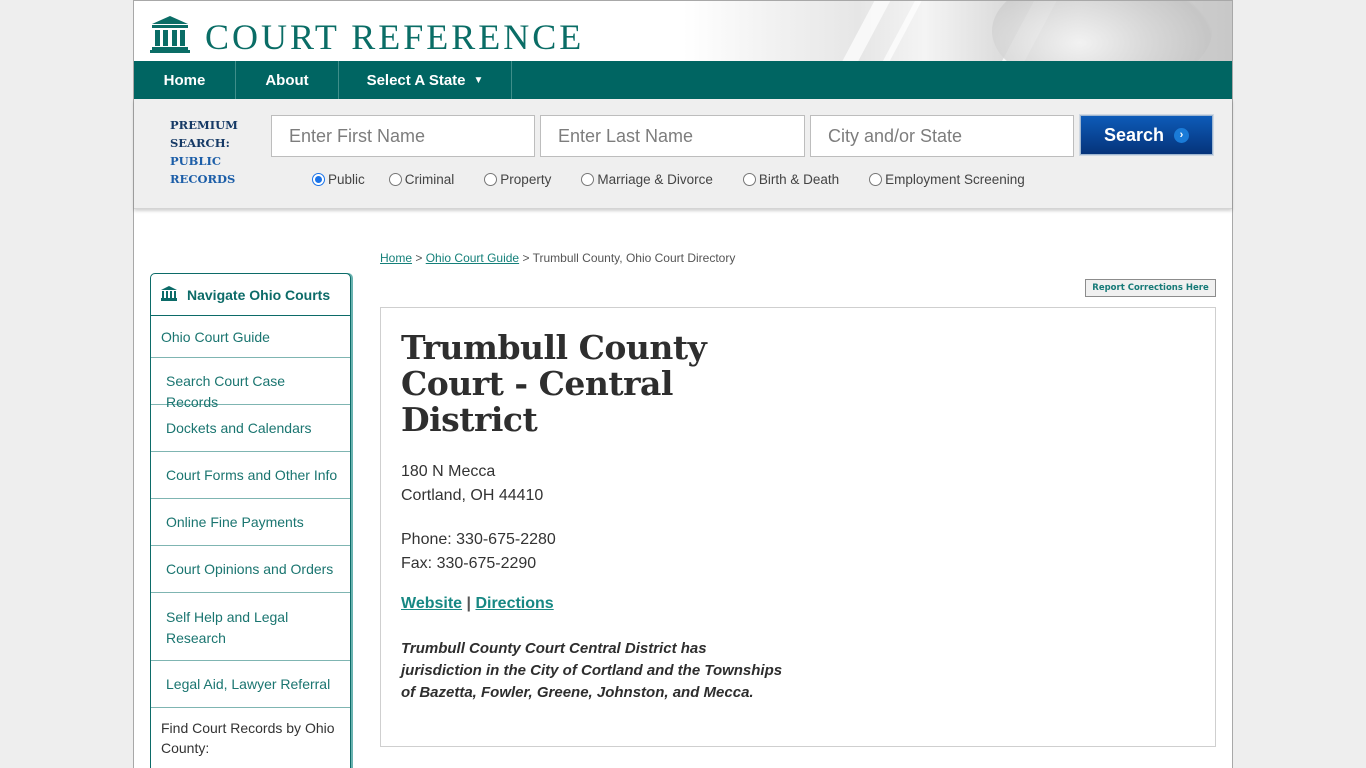 The width and height of the screenshot is (1366, 768). I want to click on sidebar-item-court-opinions: Court Opinions and Orders, so click(250, 569).